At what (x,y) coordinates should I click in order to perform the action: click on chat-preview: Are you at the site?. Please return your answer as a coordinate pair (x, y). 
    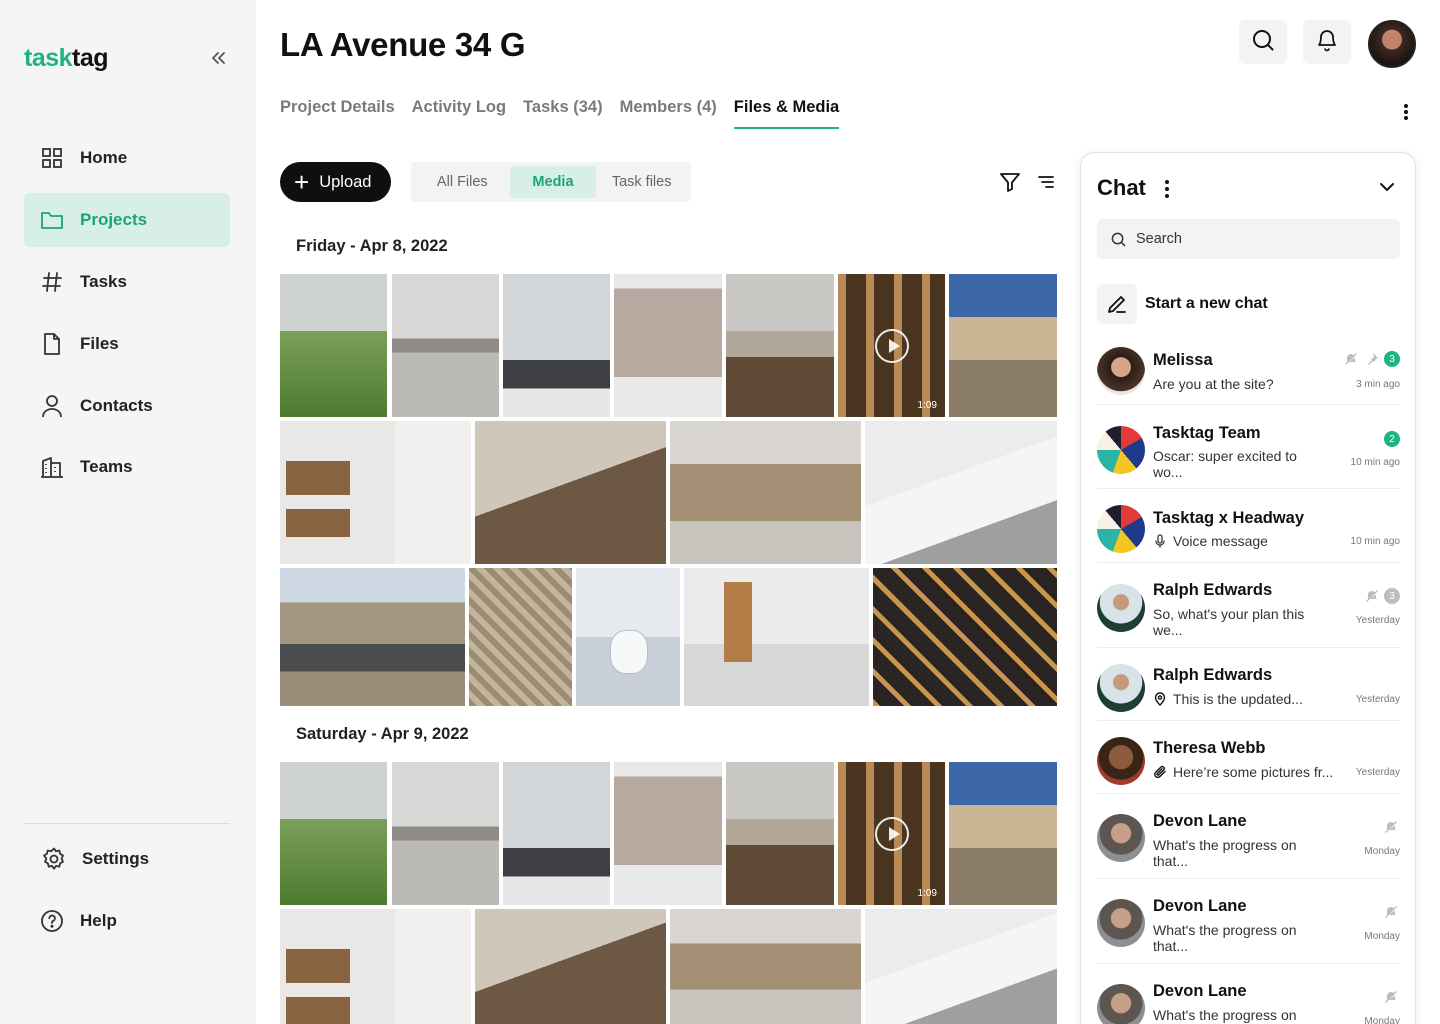
    Looking at the image, I should click on (1213, 384).